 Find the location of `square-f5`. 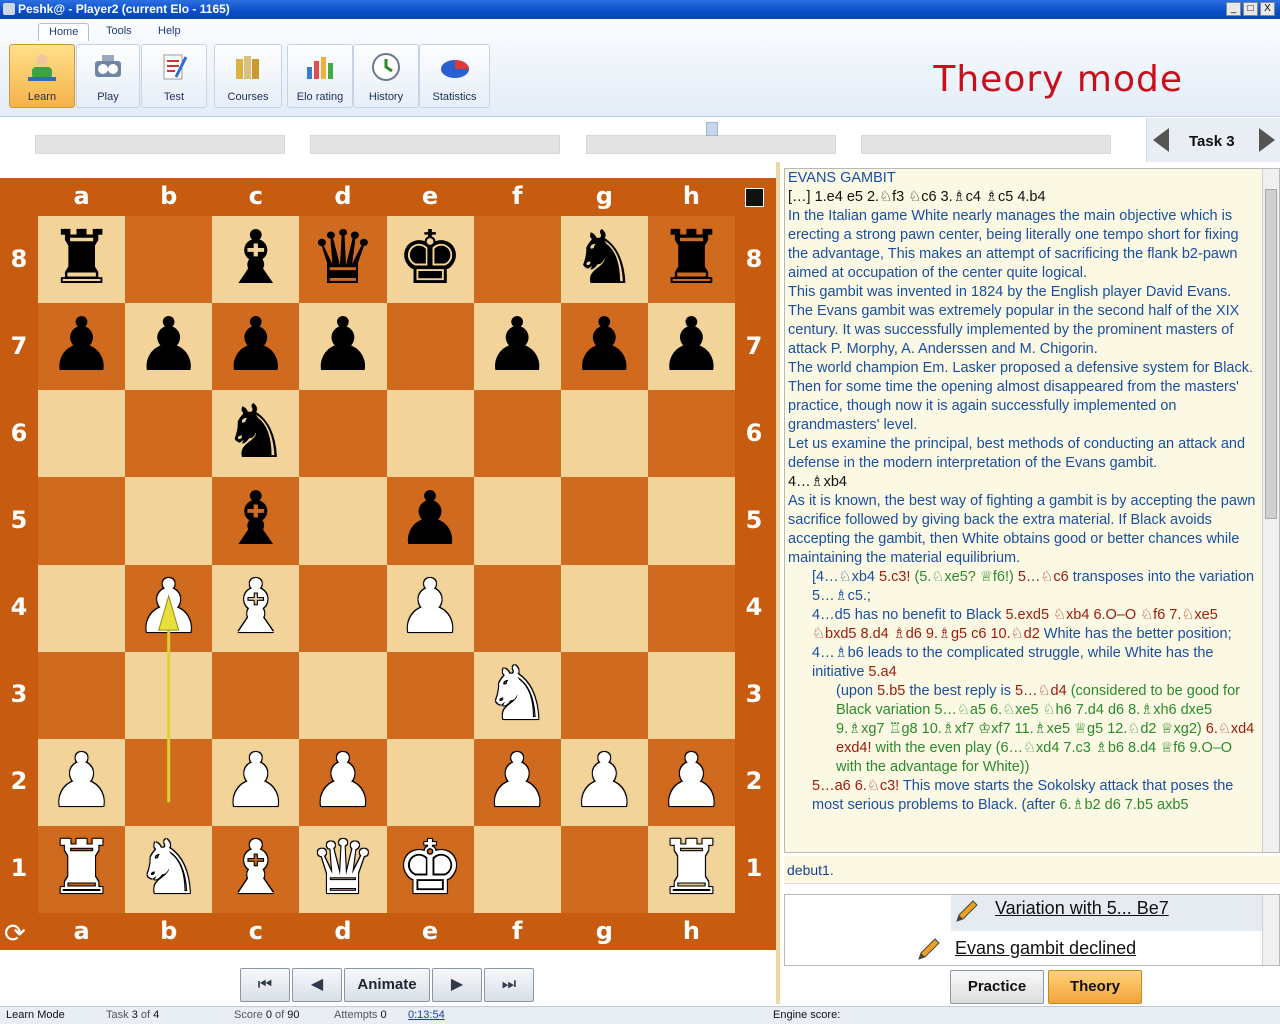

square-f5 is located at coordinates (517, 521).